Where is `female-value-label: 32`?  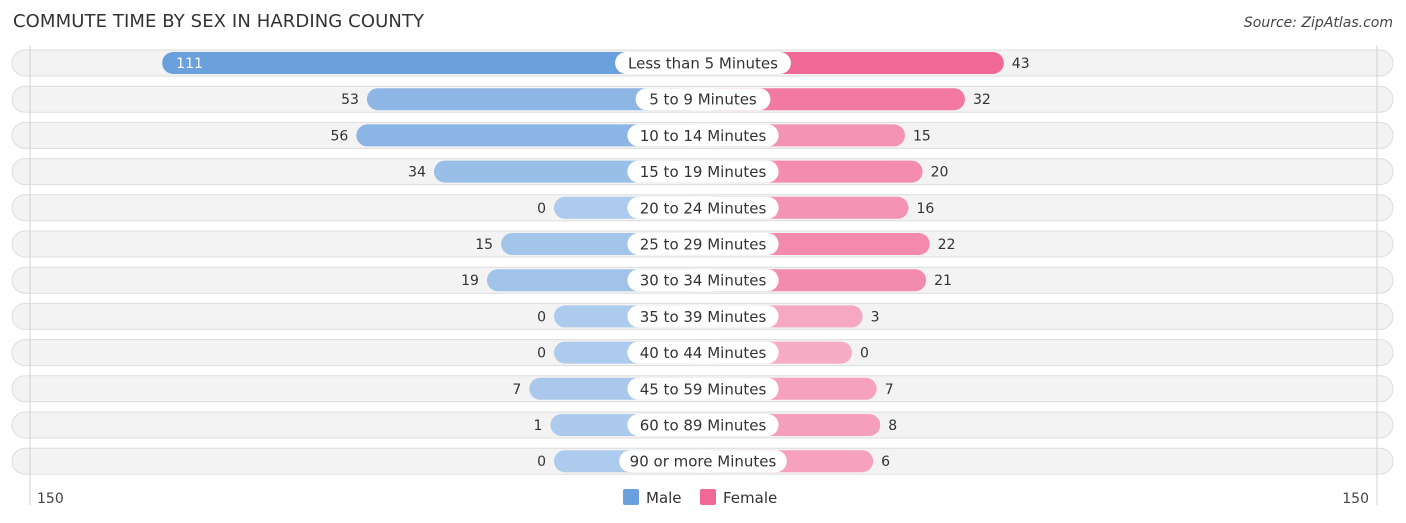
female-value-label: 32 is located at coordinates (982, 100).